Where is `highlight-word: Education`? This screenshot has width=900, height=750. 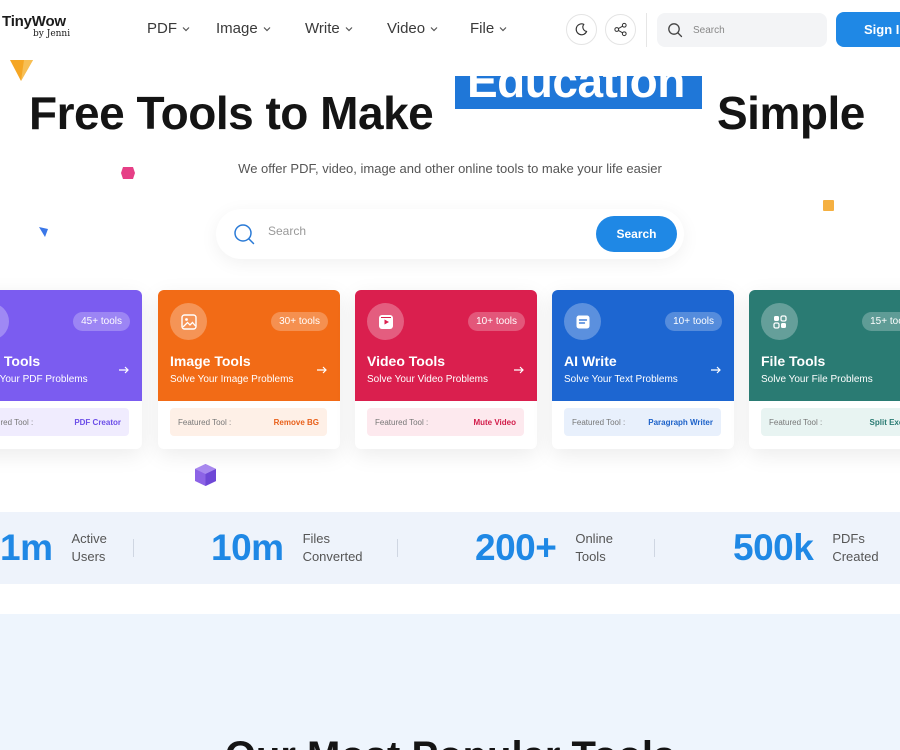 highlight-word: Education is located at coordinates (576, 91).